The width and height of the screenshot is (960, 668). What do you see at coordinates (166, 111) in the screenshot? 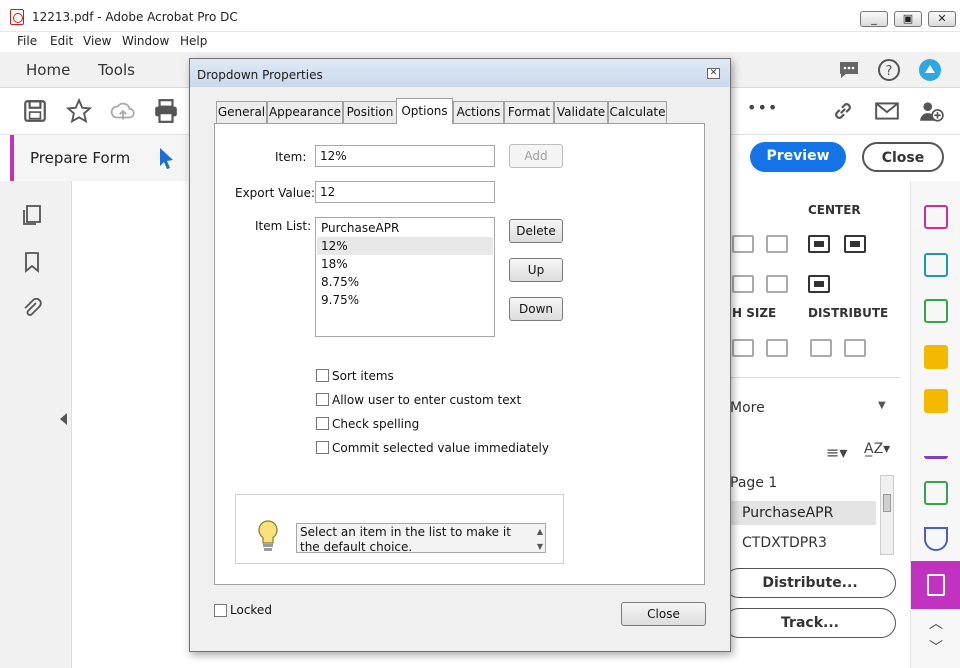
I see `print-icon` at bounding box center [166, 111].